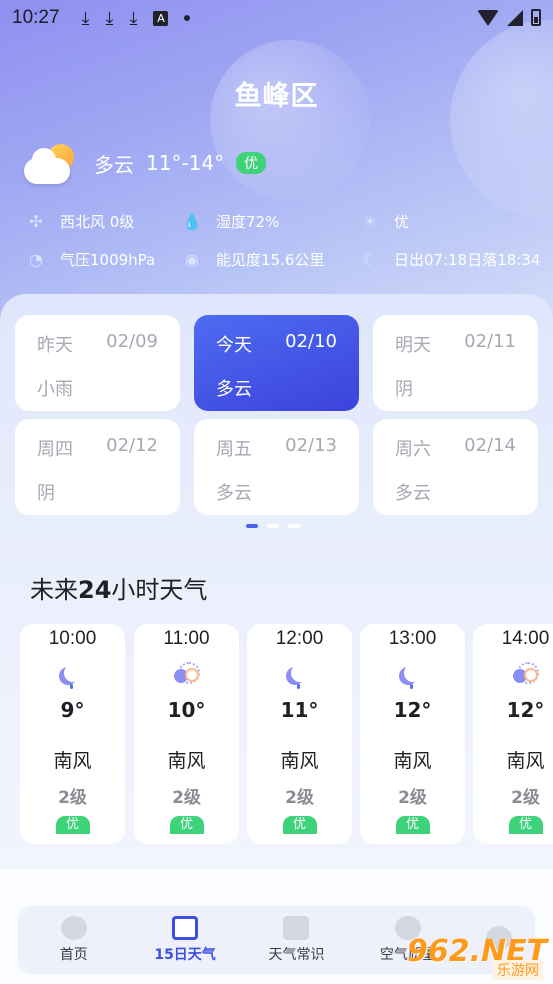 This screenshot has width=553, height=984. Describe the element at coordinates (97, 221) in the screenshot. I see `detail-text: 西北风 0级` at that location.